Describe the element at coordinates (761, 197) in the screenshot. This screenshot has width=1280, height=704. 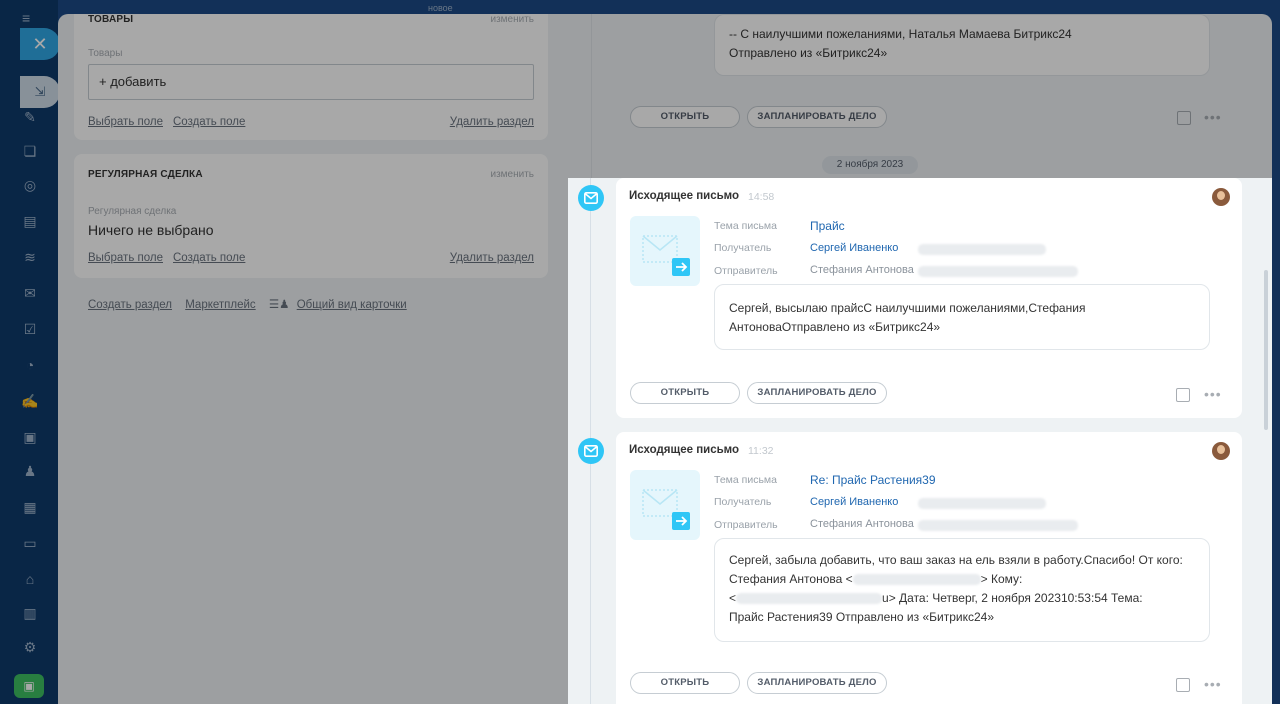
I see `item-time: 14:58` at that location.